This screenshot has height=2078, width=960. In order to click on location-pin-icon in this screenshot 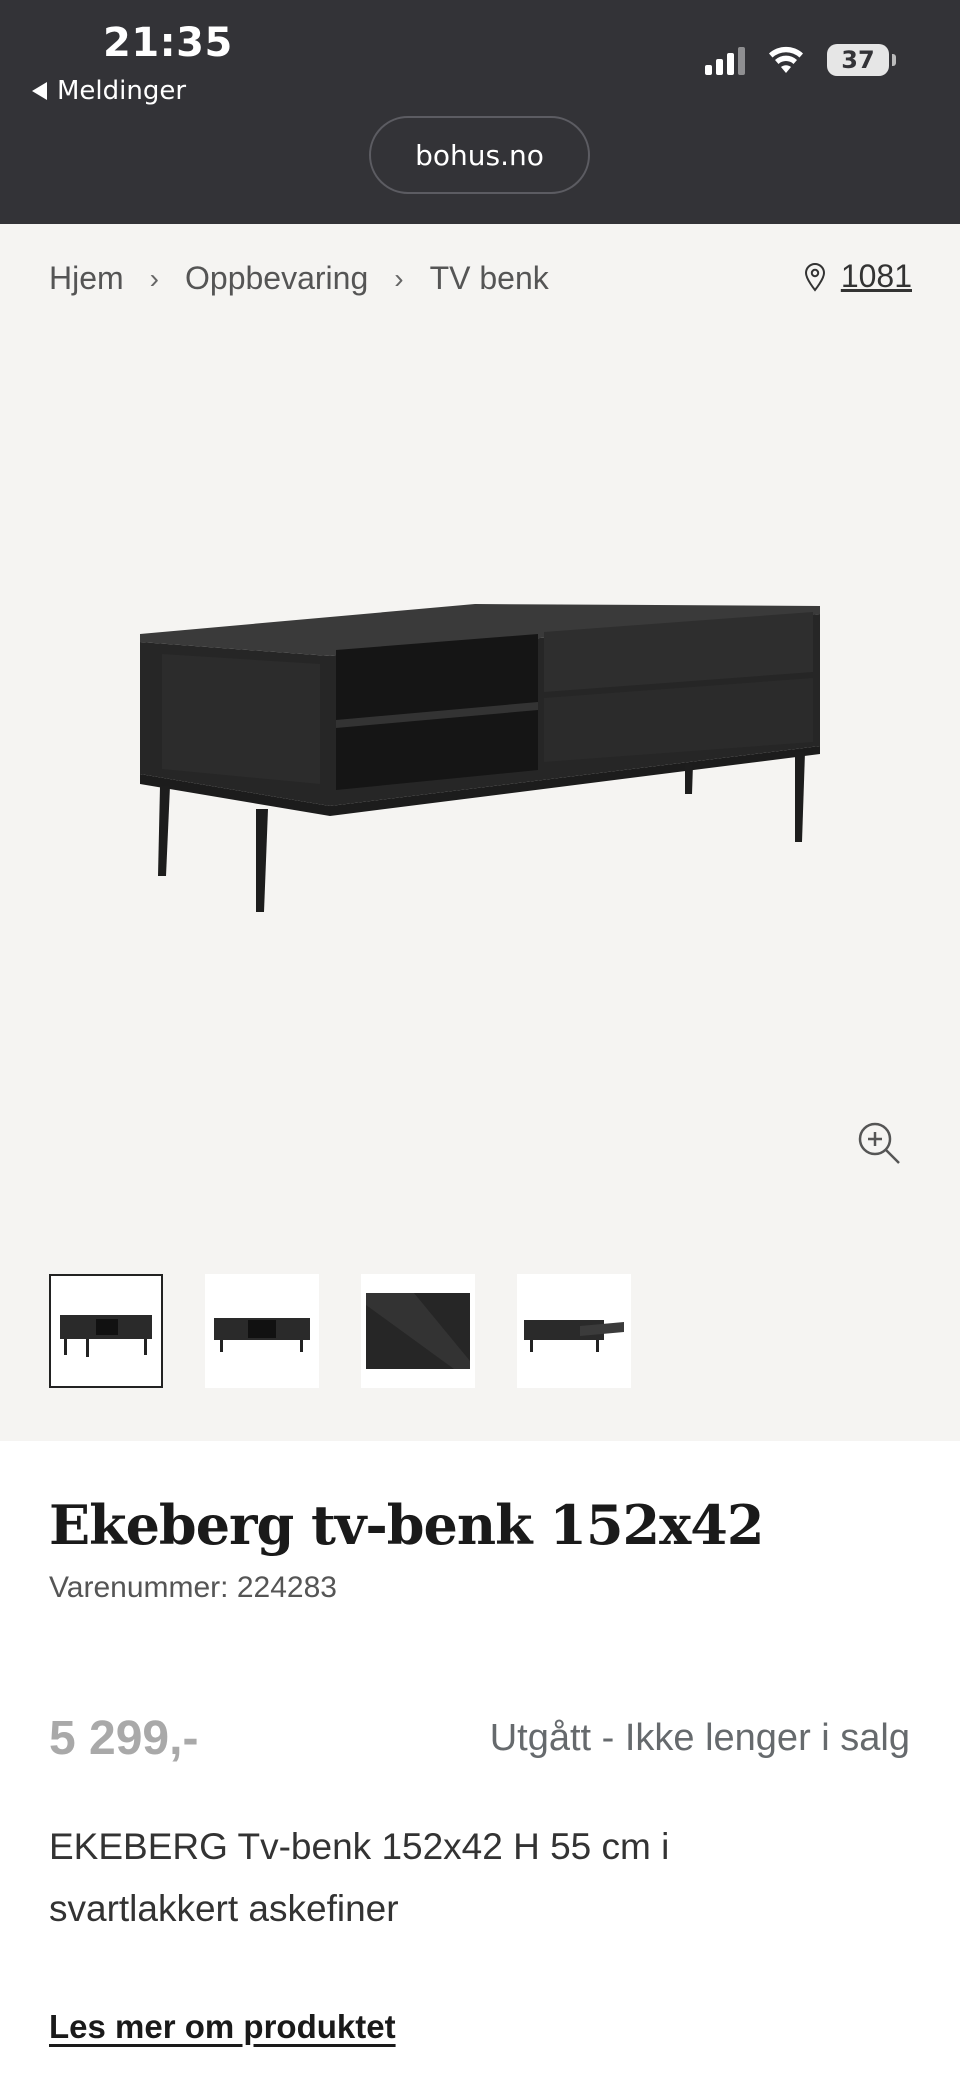, I will do `click(814, 277)`.